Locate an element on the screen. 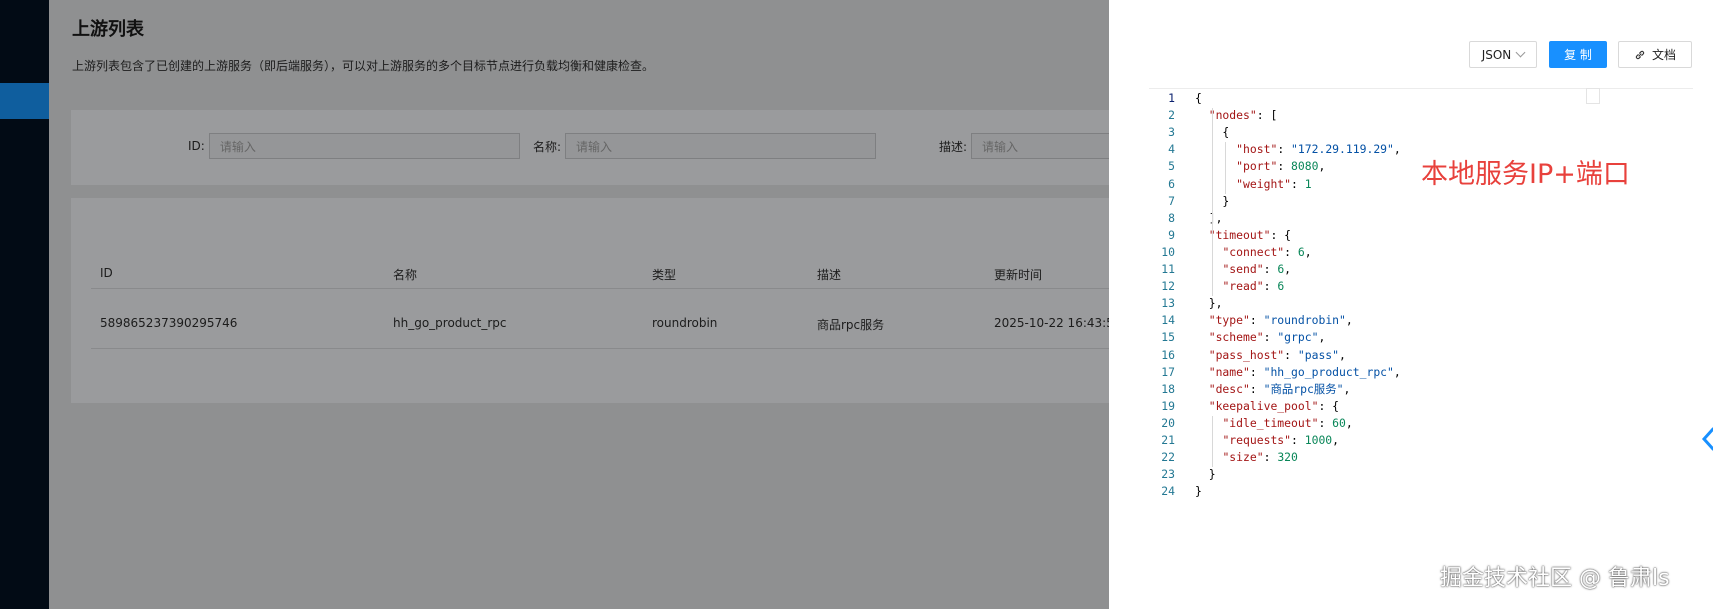 This screenshot has width=1713, height=609. page-title: 上游列表 is located at coordinates (108, 29).